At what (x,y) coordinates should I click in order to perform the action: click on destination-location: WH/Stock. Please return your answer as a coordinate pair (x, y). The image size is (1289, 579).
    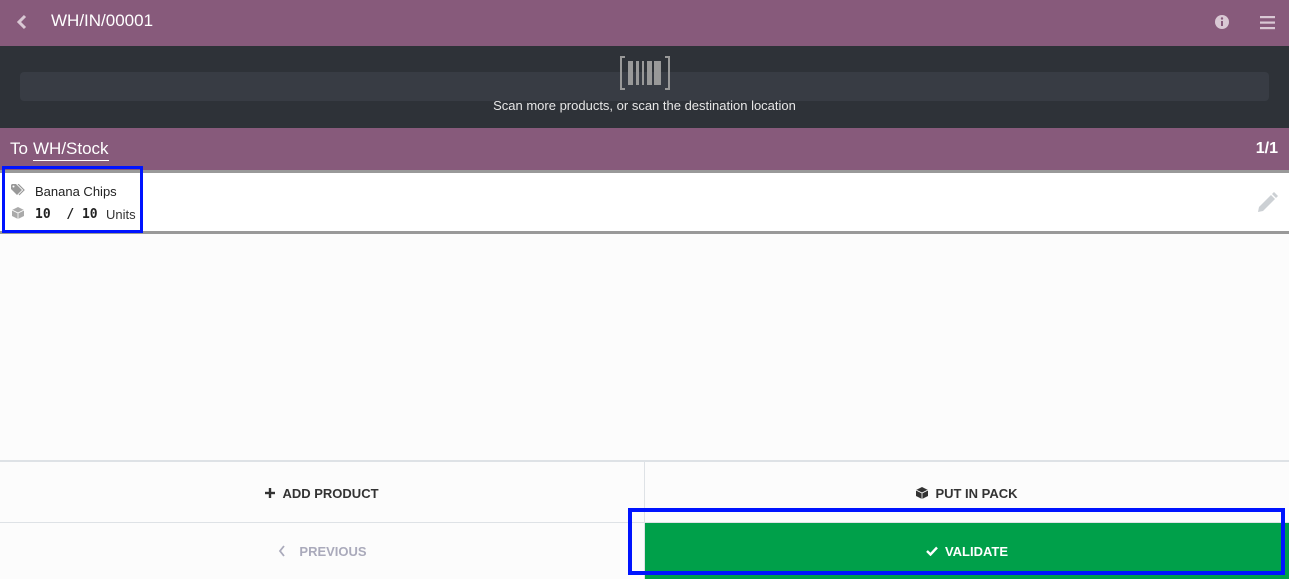
    Looking at the image, I should click on (71, 150).